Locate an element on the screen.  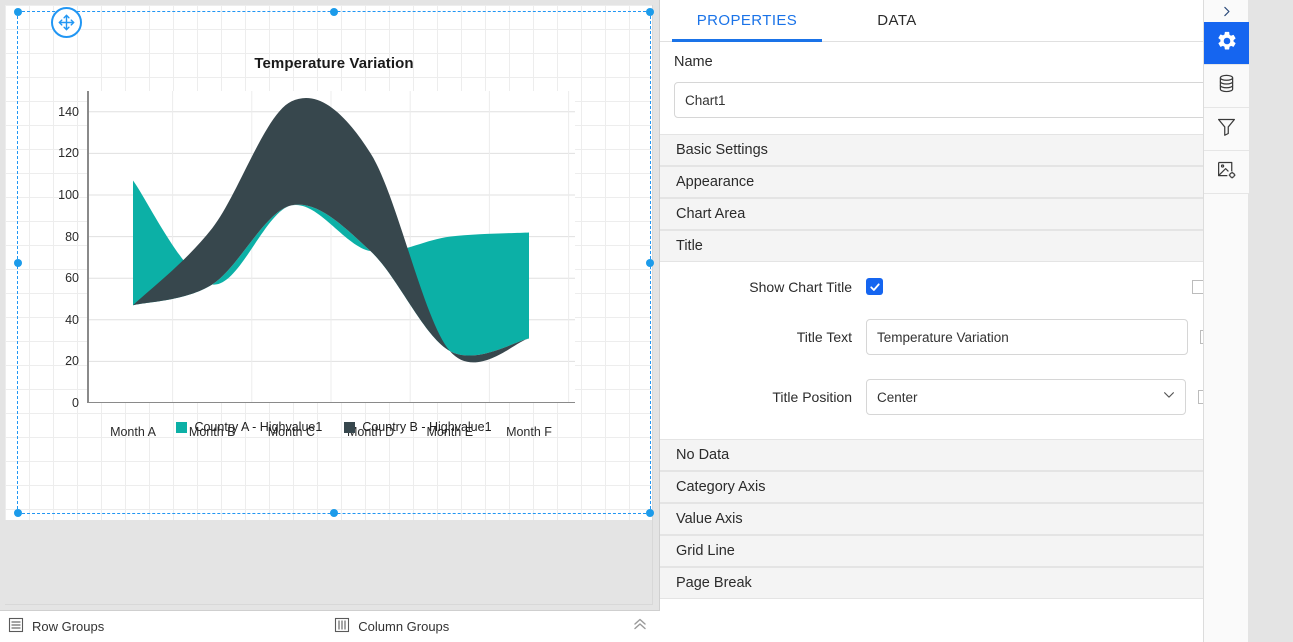
accordion-no-data: No Data + is located at coordinates (954, 455).